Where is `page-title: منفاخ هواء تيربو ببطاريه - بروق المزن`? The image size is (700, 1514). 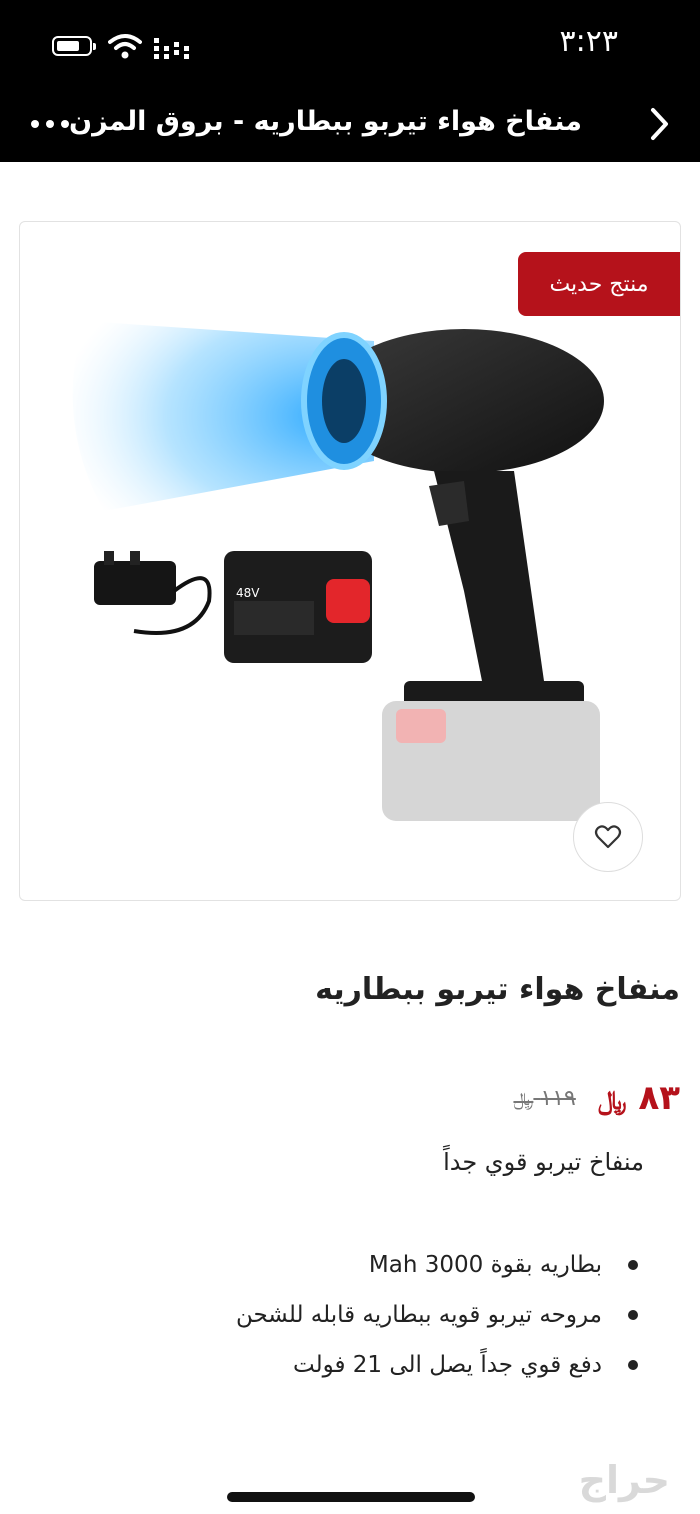
page-title: منفاخ هواء تيربو ببطاريه - بروق المزن is located at coordinates (325, 121).